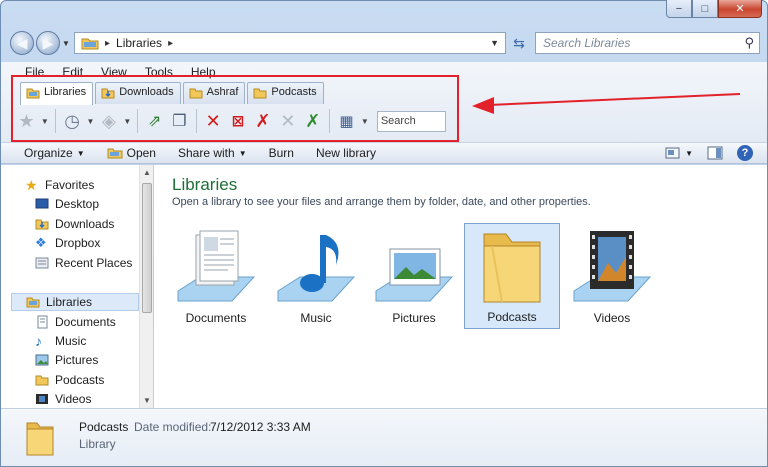 Image resolution: width=768 pixels, height=467 pixels. I want to click on open-folder-icon, so click(115, 153).